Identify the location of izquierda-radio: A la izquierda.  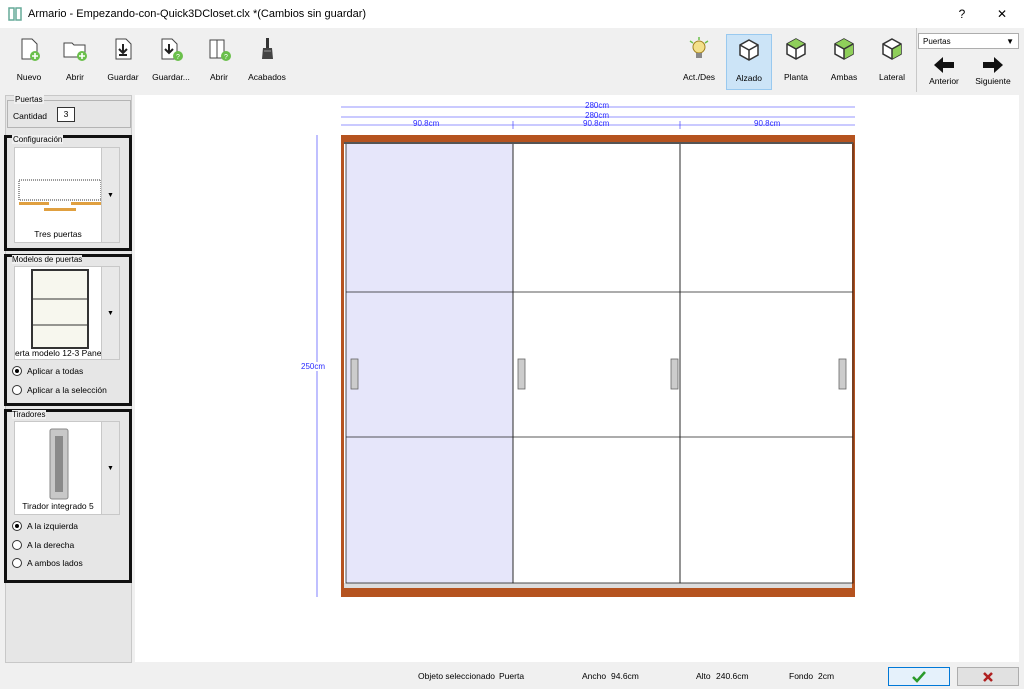
(45, 526).